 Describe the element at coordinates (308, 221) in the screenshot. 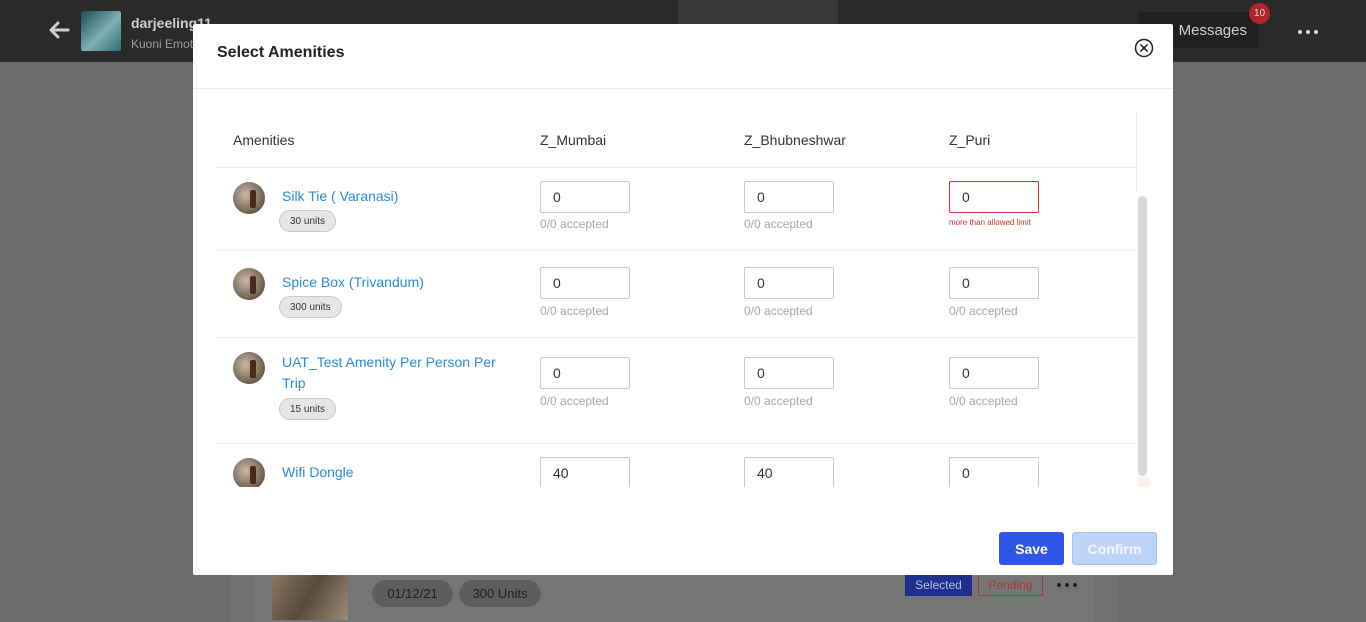

I see `units-badge: 30 units` at that location.